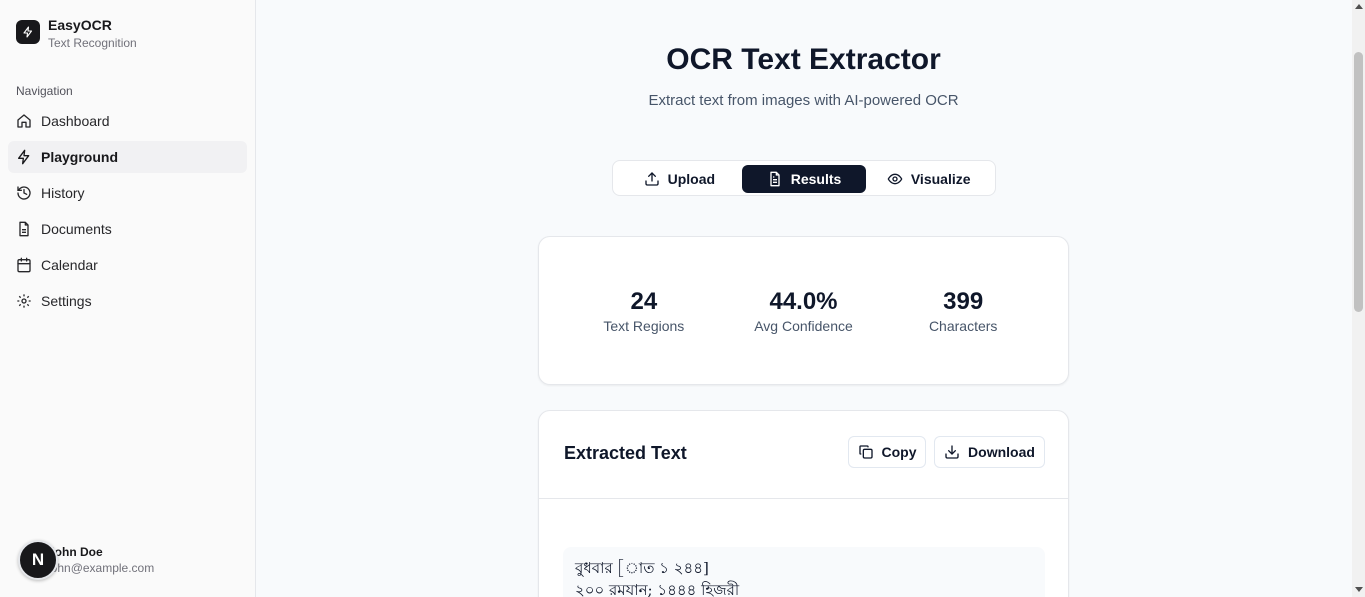 Image resolution: width=1365 pixels, height=597 pixels. I want to click on extracted-text-header: Extracted Text Copy Download, so click(803, 455).